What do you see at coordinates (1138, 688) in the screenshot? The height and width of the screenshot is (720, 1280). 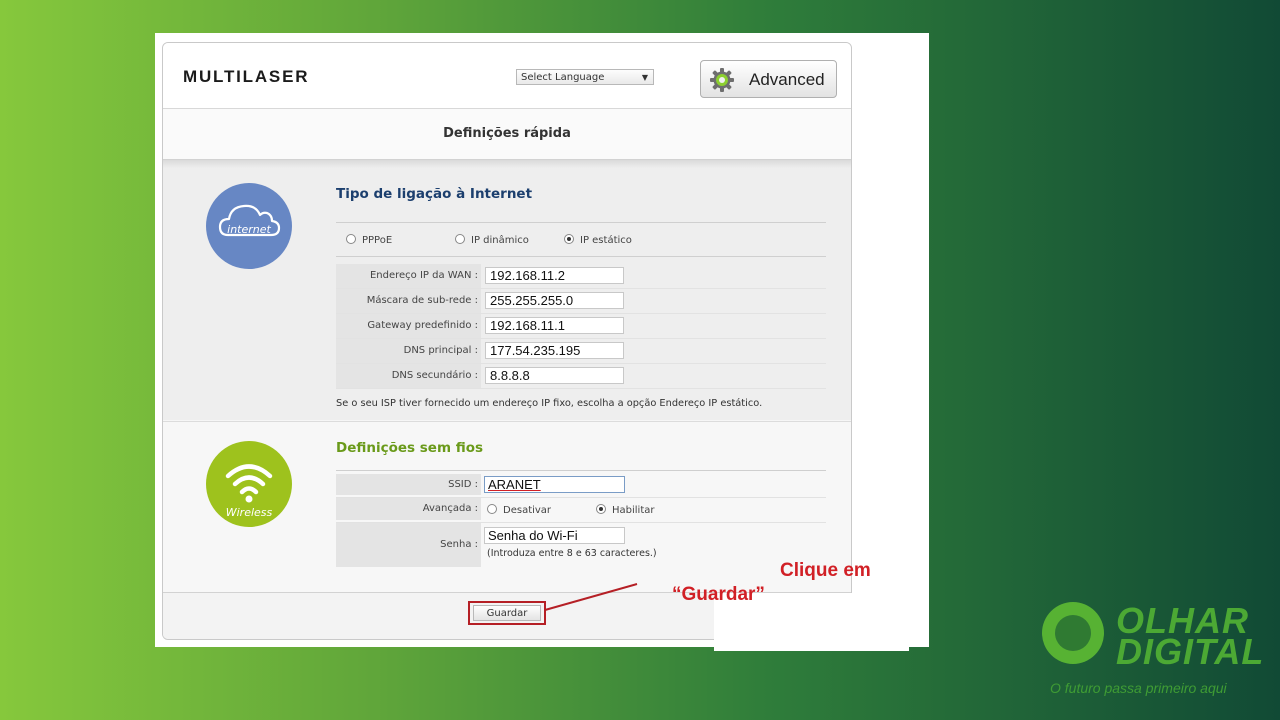 I see `watermark-tagline: O futuro passa primeiro aqui` at bounding box center [1138, 688].